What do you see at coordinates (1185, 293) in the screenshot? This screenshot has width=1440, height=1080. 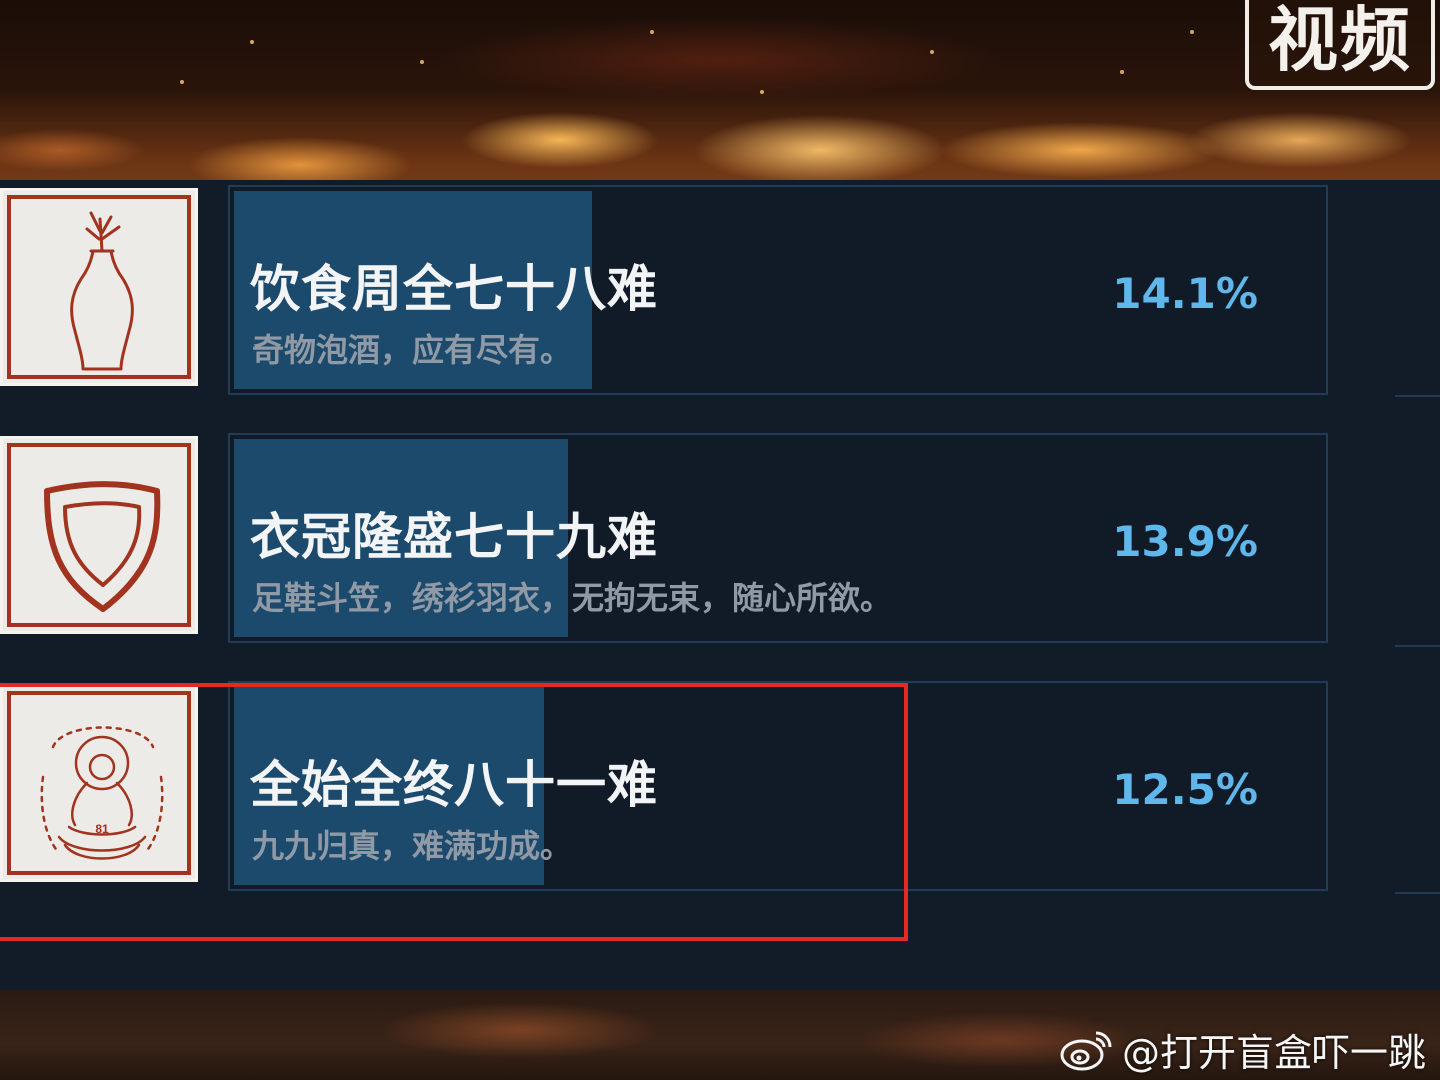 I see `achievement-percent: 14.1%` at bounding box center [1185, 293].